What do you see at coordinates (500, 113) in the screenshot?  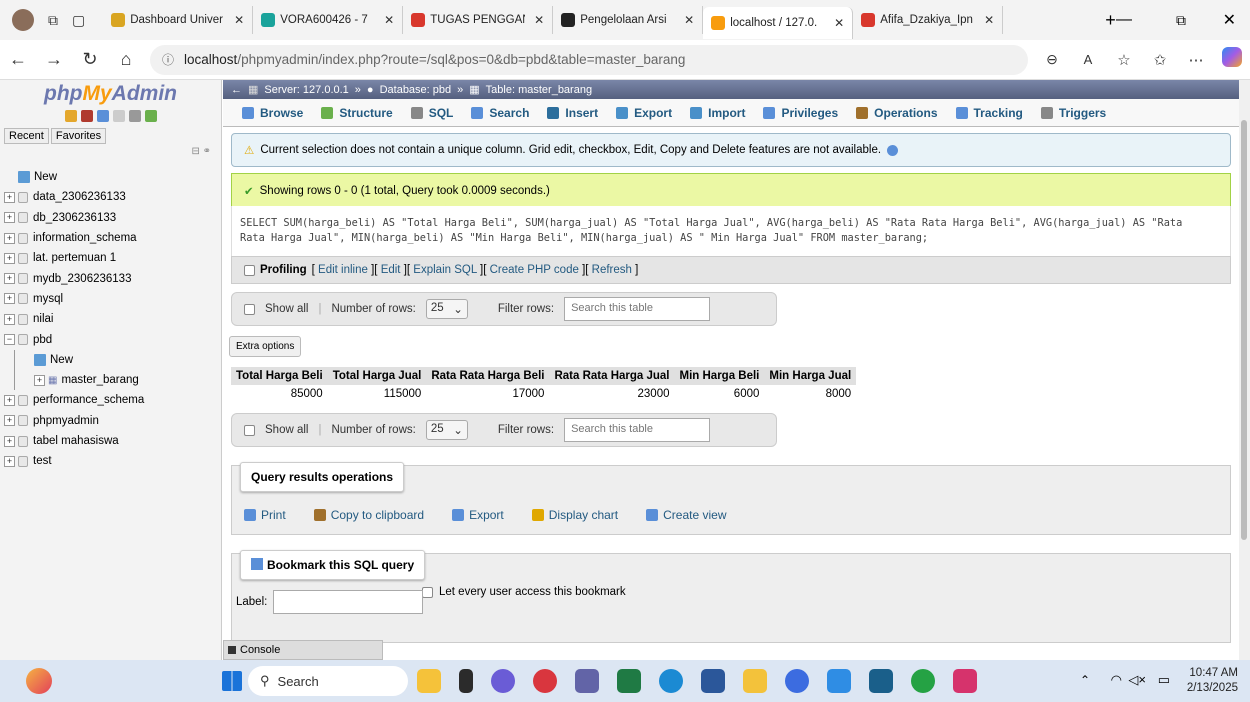 I see `tab-search: Search` at bounding box center [500, 113].